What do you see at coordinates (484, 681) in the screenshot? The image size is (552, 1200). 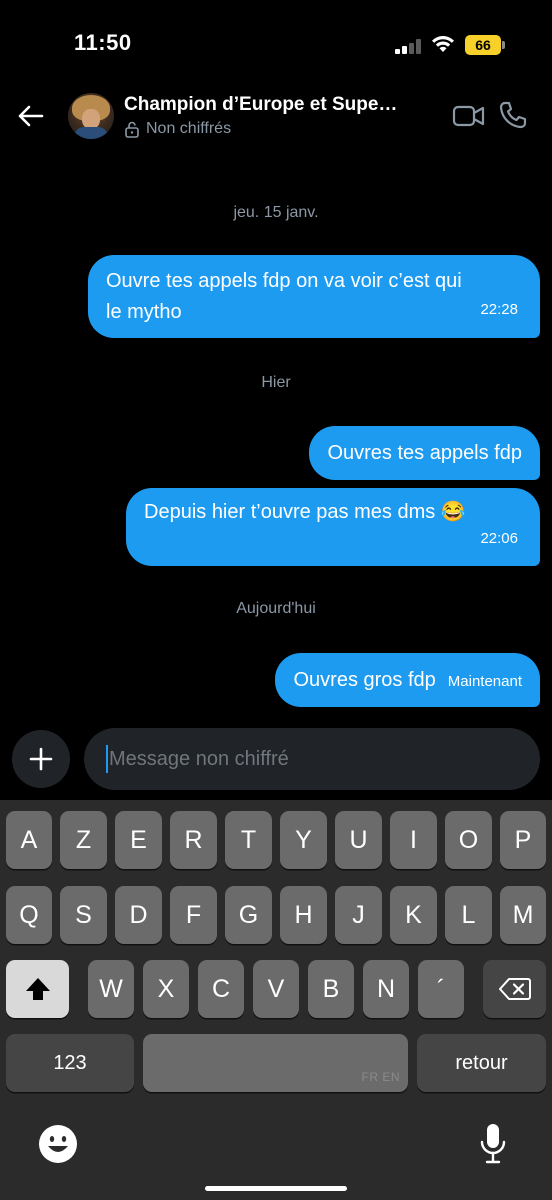 I see `message-time: Maintenant` at bounding box center [484, 681].